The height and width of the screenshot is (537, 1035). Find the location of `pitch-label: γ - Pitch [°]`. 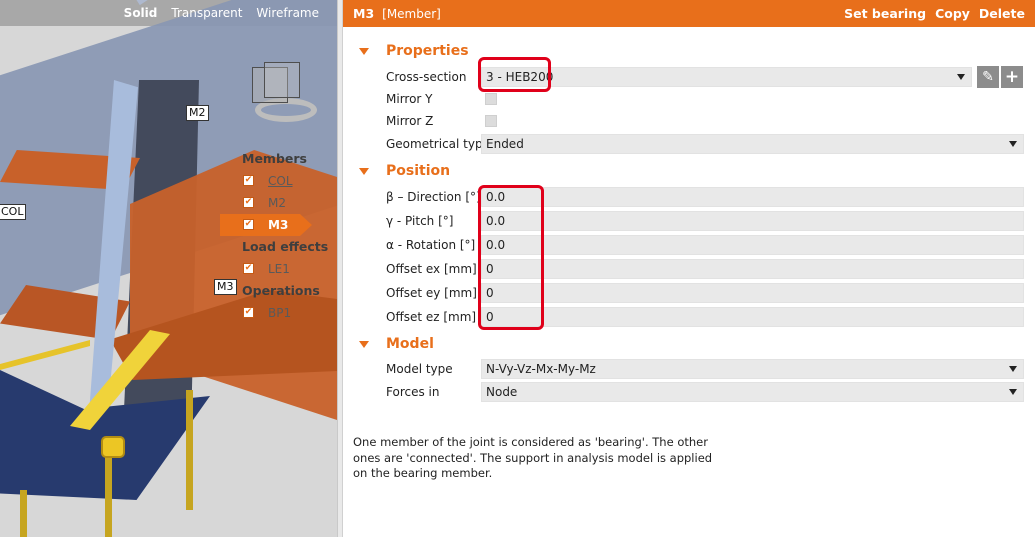

pitch-label: γ - Pitch [°] is located at coordinates (420, 221).